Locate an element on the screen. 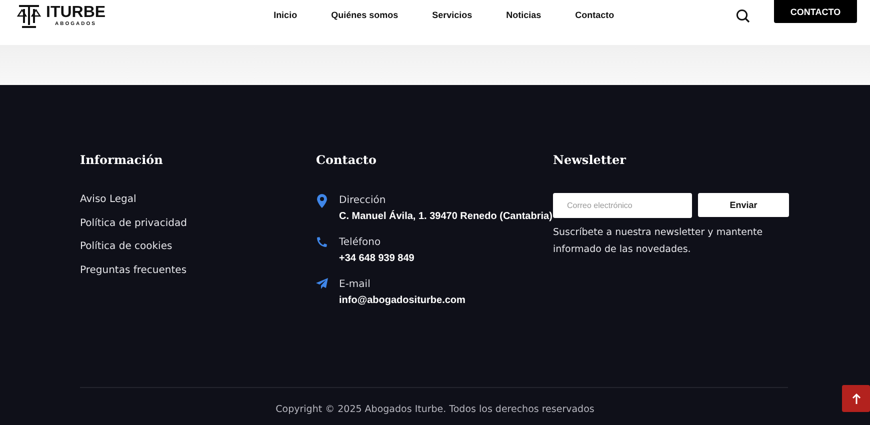 This screenshot has width=870, height=425. contact-value: +34 648 939 849 is located at coordinates (376, 259).